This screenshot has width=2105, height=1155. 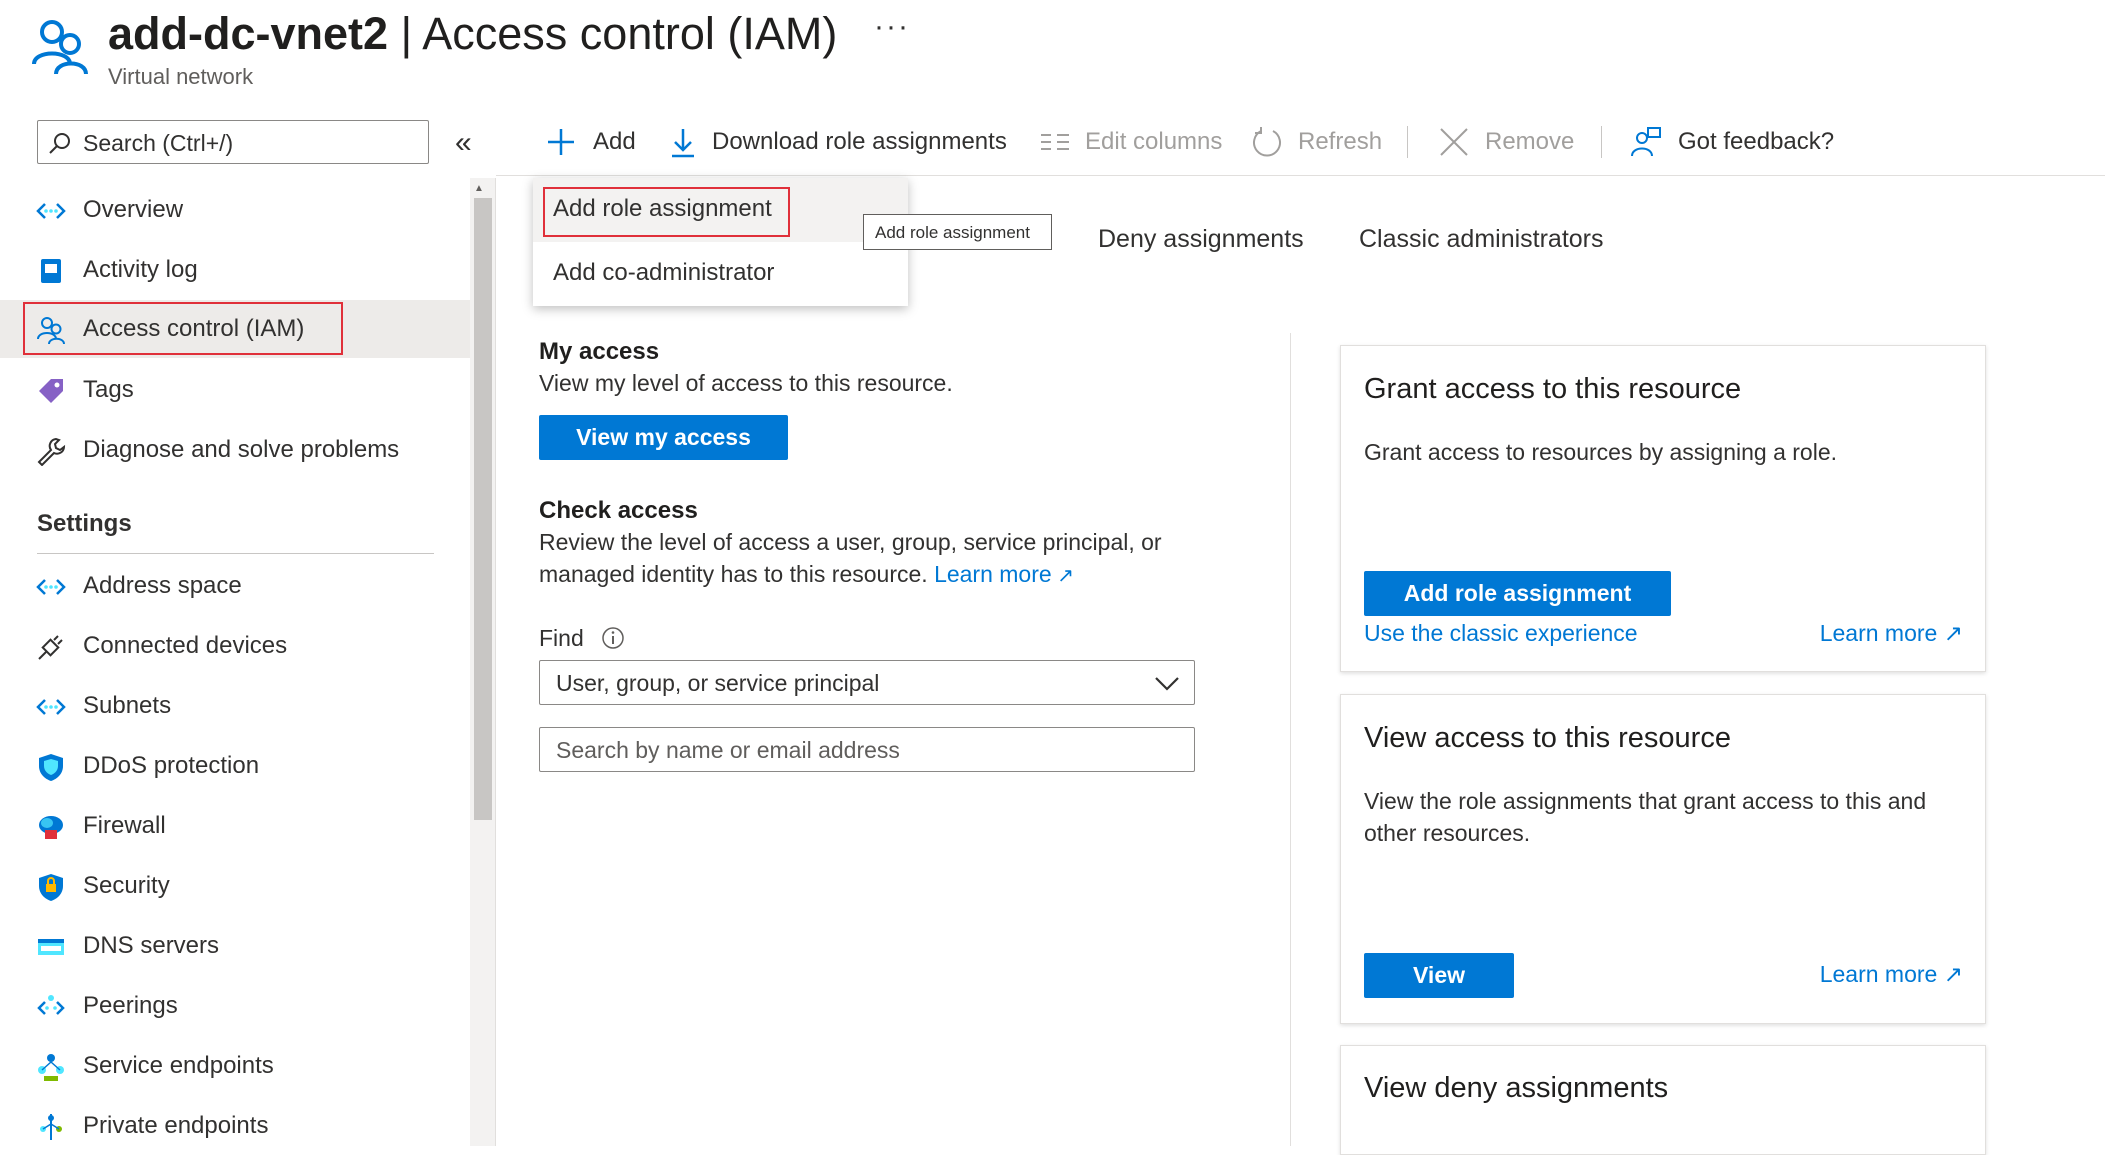 I want to click on sidebar-item-label: Activity log, so click(x=140, y=269).